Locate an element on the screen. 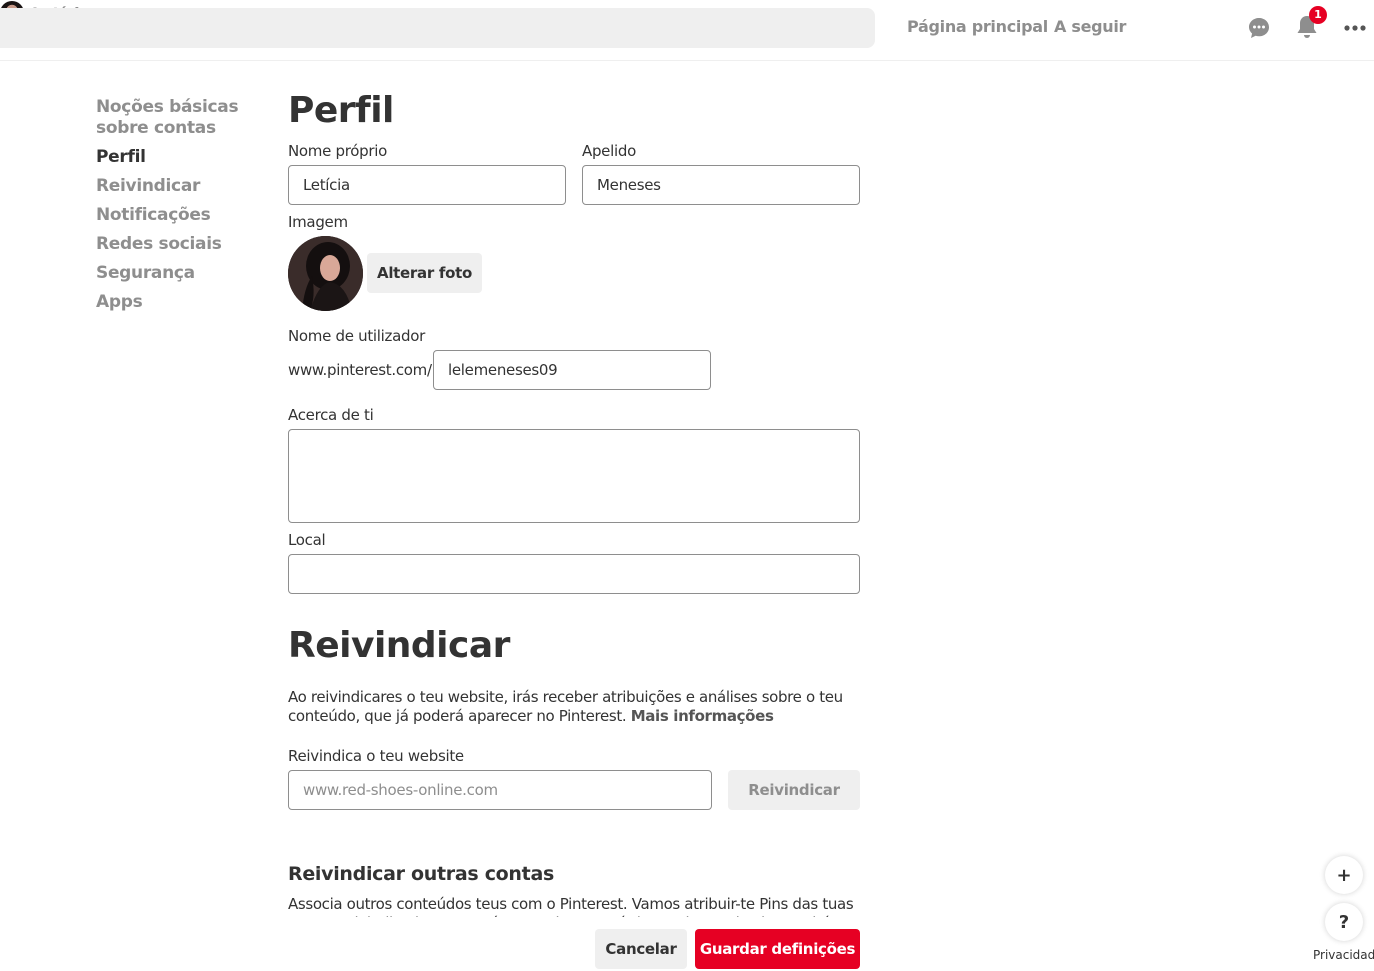 Image resolution: width=1374 pixels, height=971 pixels. sidebar-item: Segurança is located at coordinates (186, 273).